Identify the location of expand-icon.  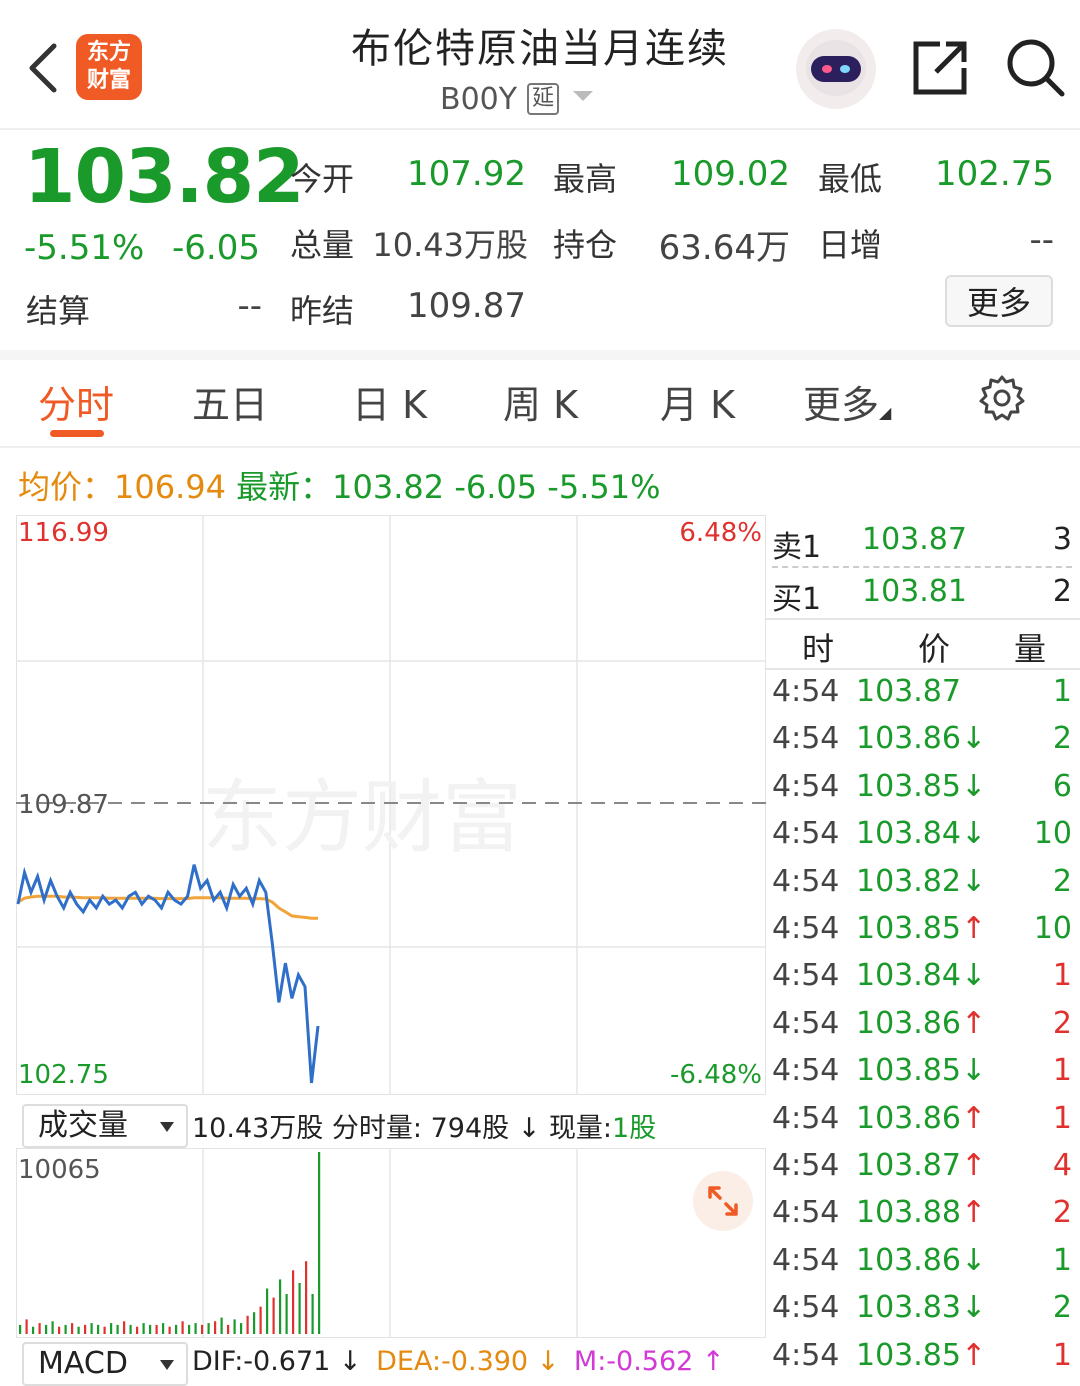
(723, 1201).